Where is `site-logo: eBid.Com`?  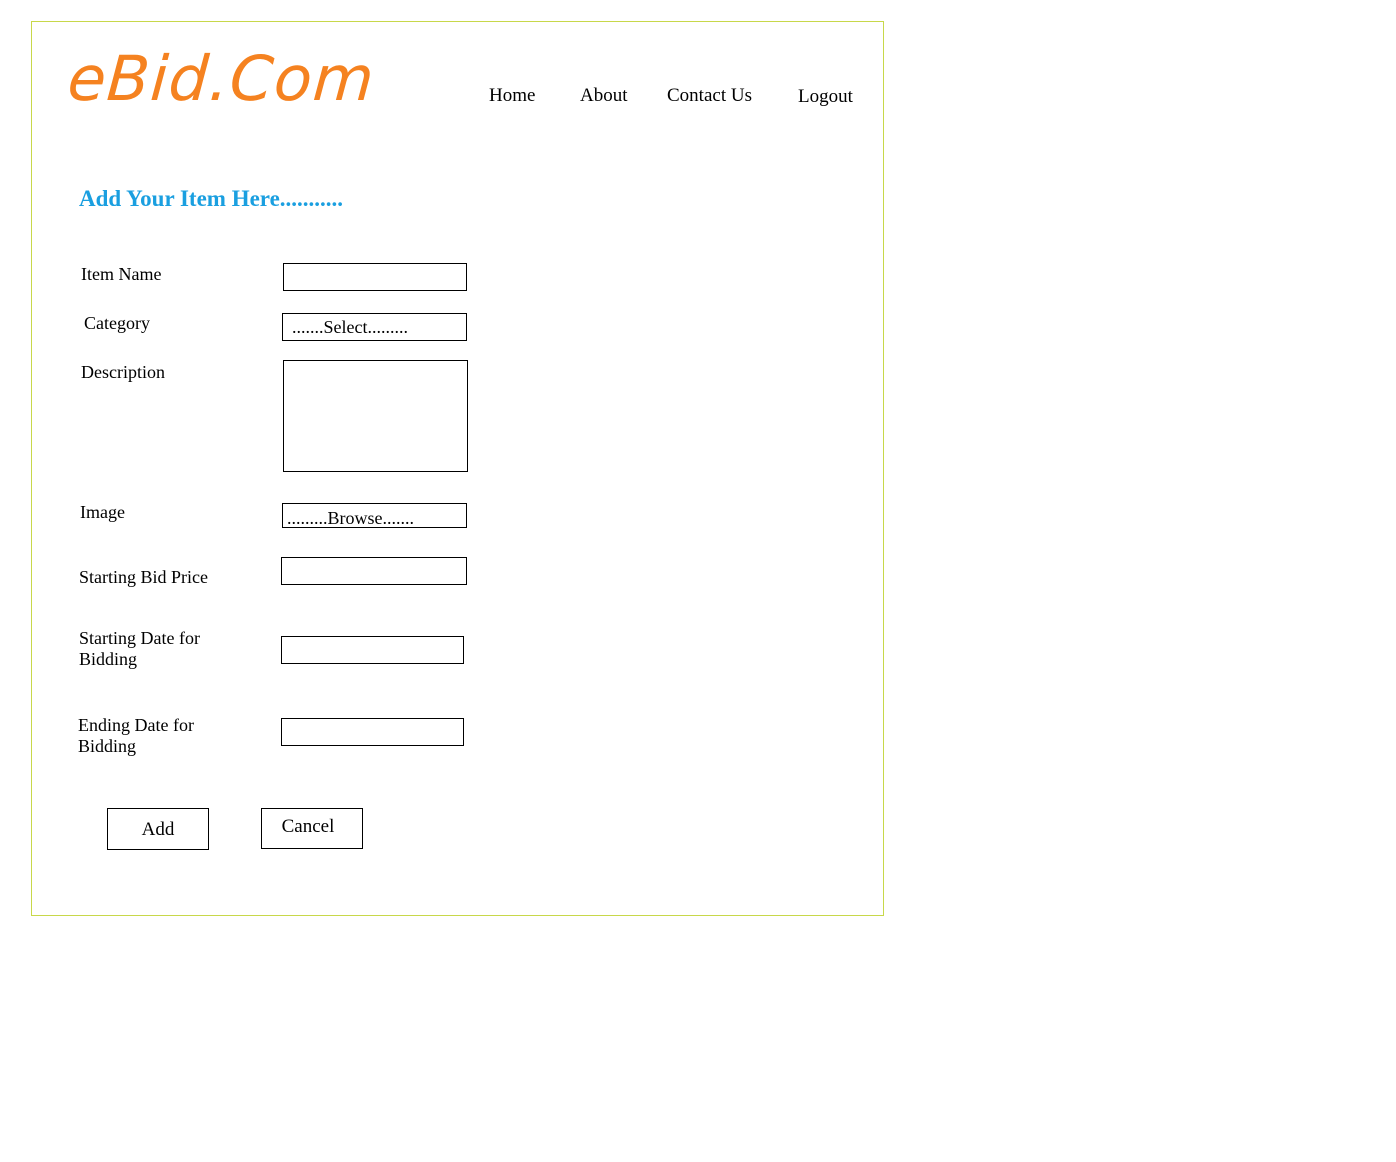
site-logo: eBid.Com is located at coordinates (221, 78).